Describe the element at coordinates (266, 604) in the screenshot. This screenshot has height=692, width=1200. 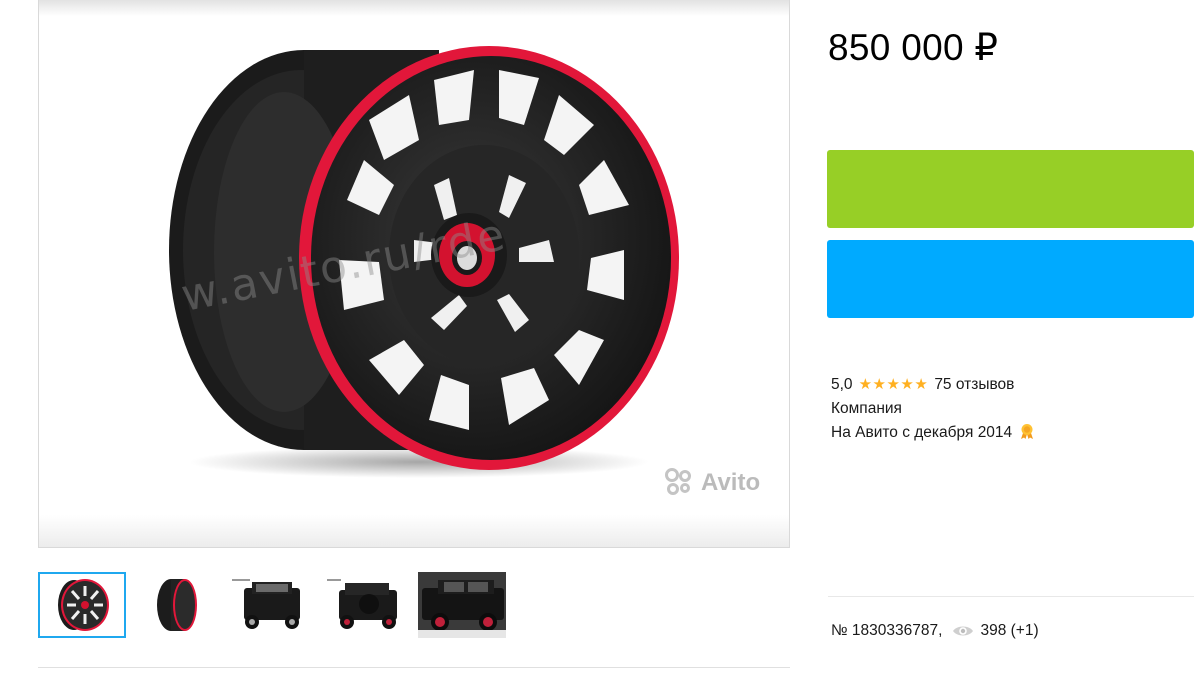
I see `thumb-suv-front-image` at that location.